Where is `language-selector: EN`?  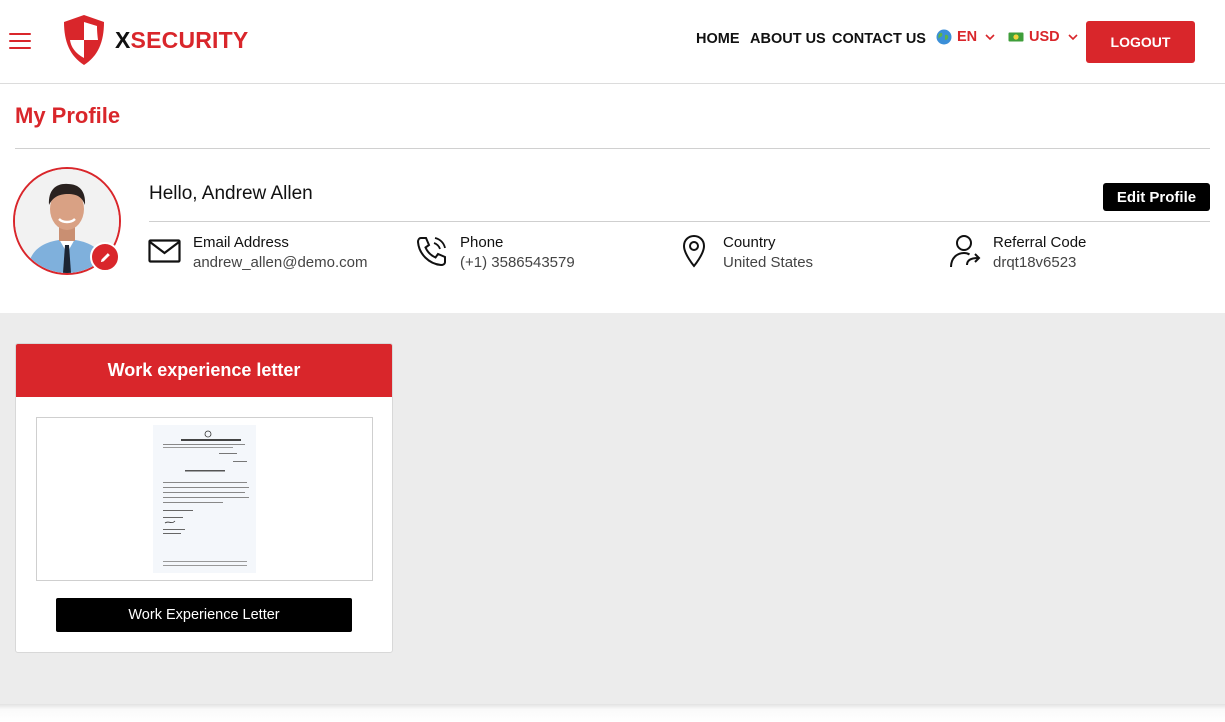 language-selector: EN is located at coordinates (965, 37).